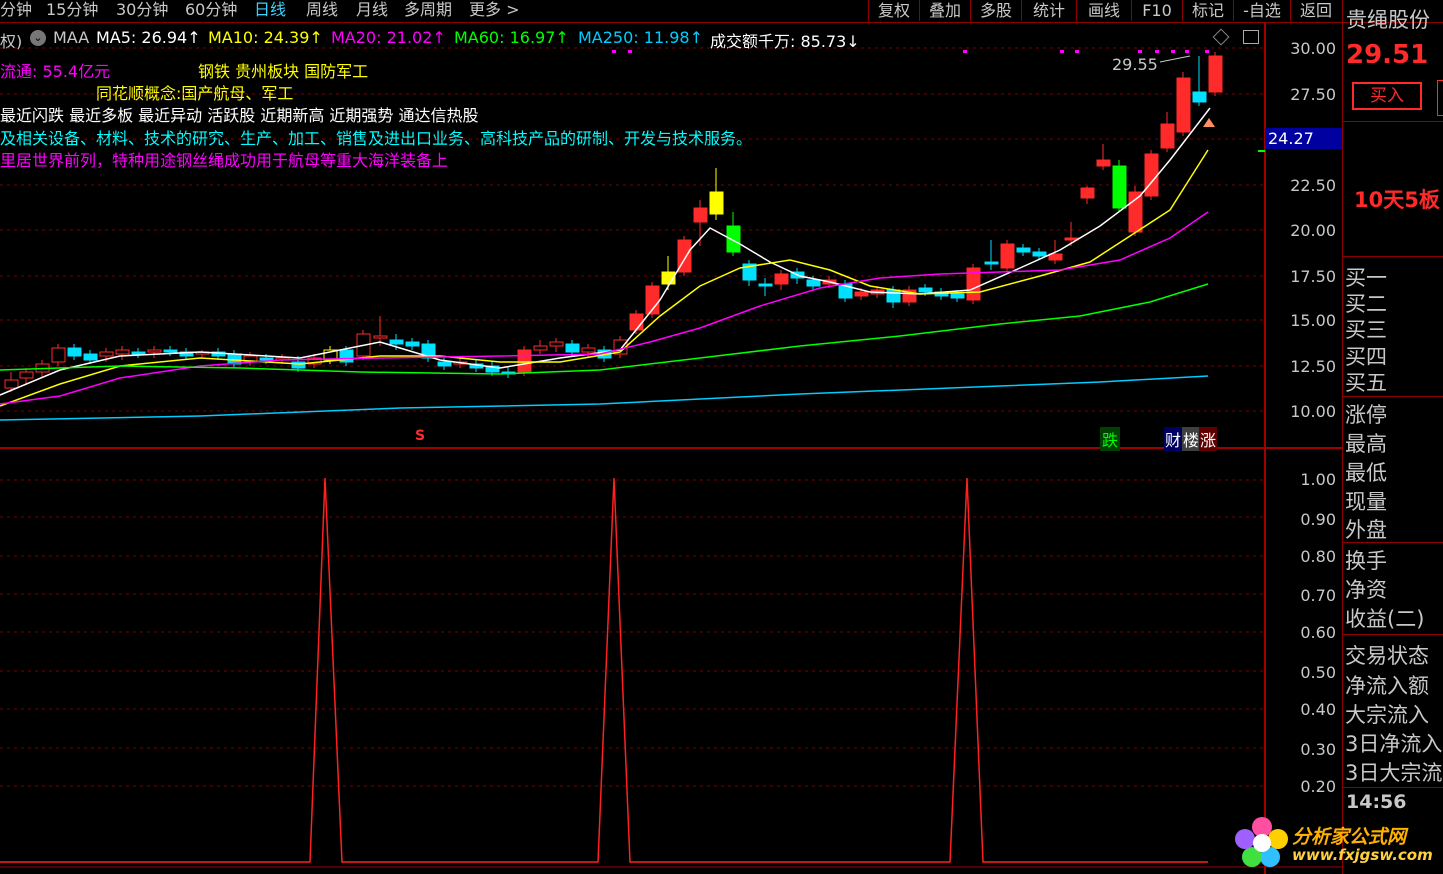 Image resolution: width=1443 pixels, height=874 pixels. I want to click on field-outer: 外盘, so click(1366, 530).